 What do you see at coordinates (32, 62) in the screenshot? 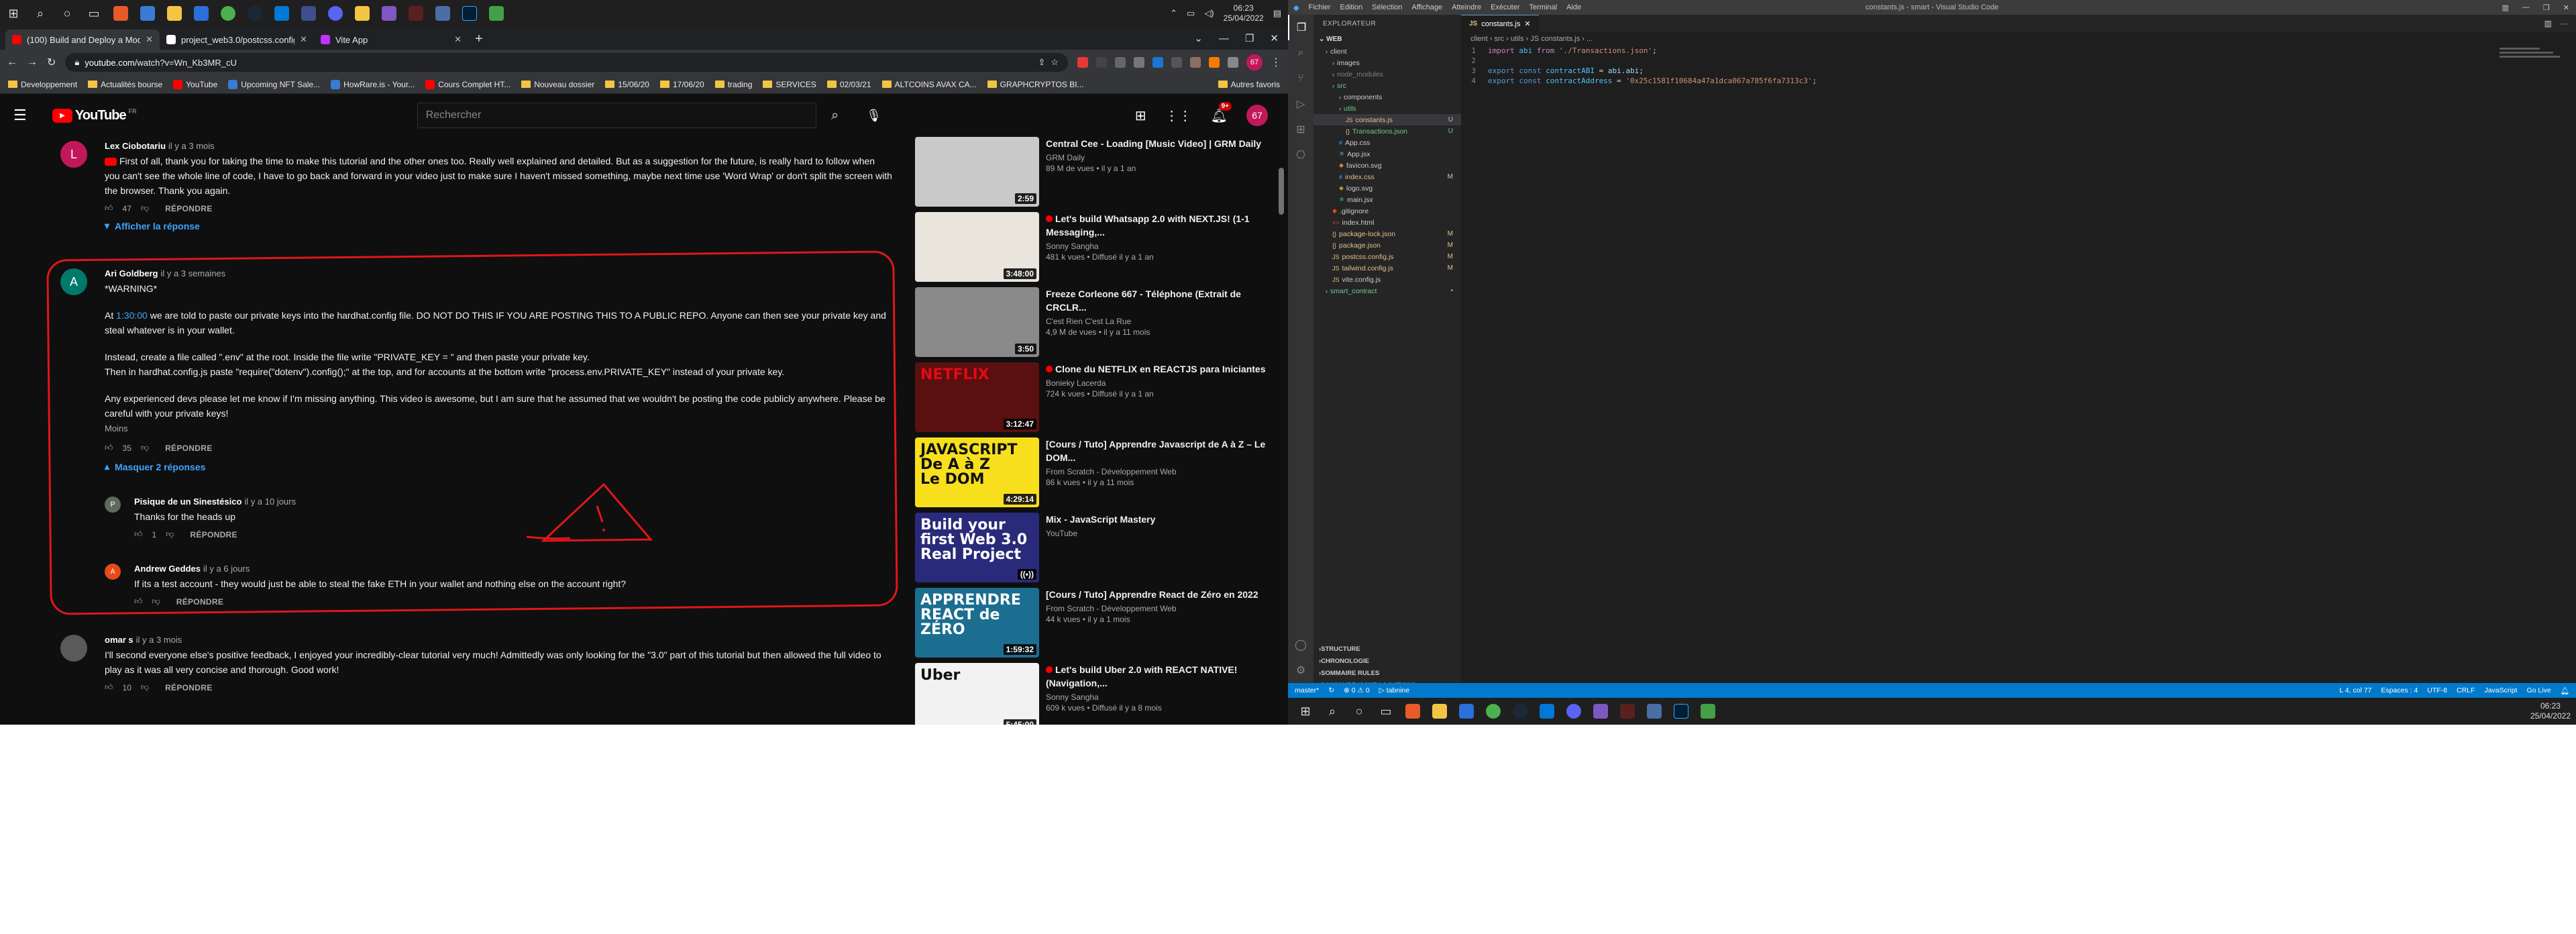
I see `forward-icon: →` at bounding box center [32, 62].